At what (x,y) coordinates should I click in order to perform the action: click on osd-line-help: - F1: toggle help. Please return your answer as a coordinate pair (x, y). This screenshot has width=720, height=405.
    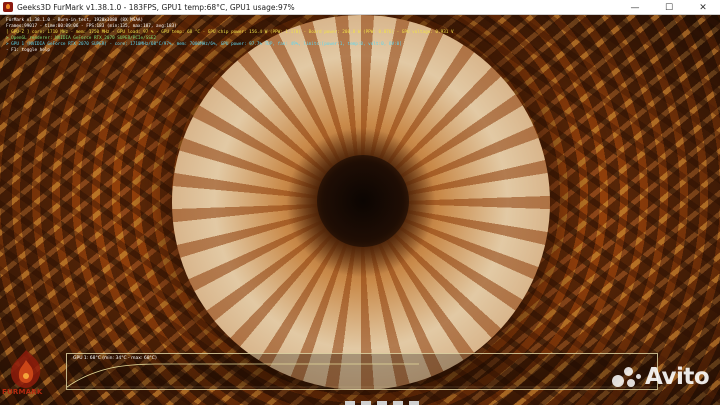
    Looking at the image, I should click on (28, 50).